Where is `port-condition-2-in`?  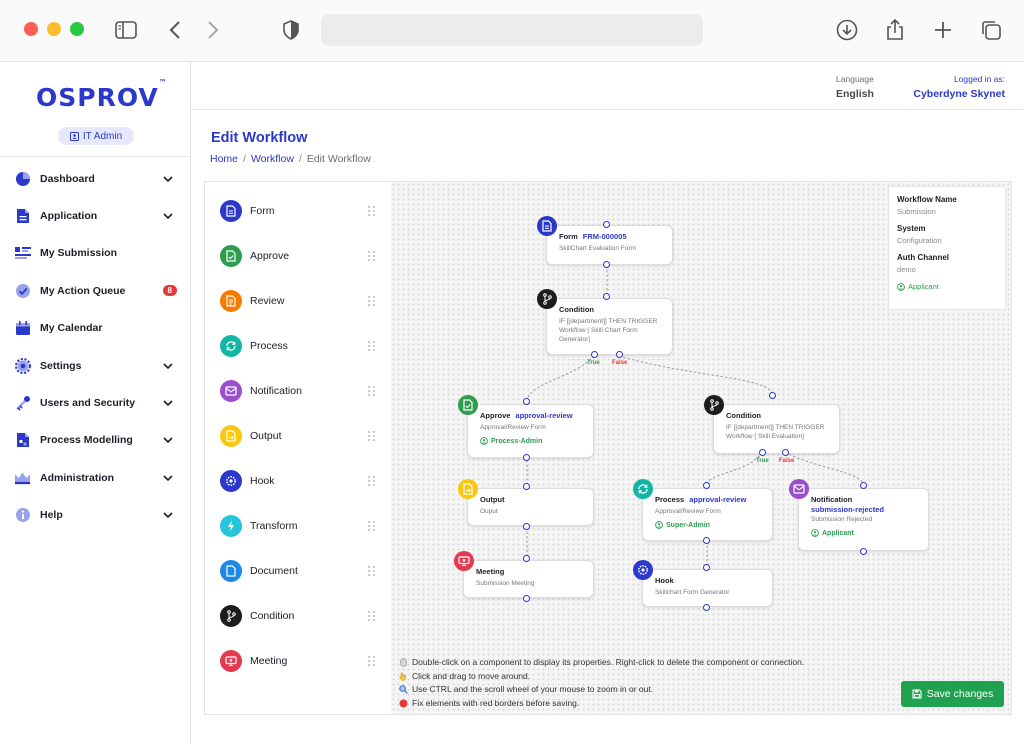
port-condition-2-in is located at coordinates (772, 395).